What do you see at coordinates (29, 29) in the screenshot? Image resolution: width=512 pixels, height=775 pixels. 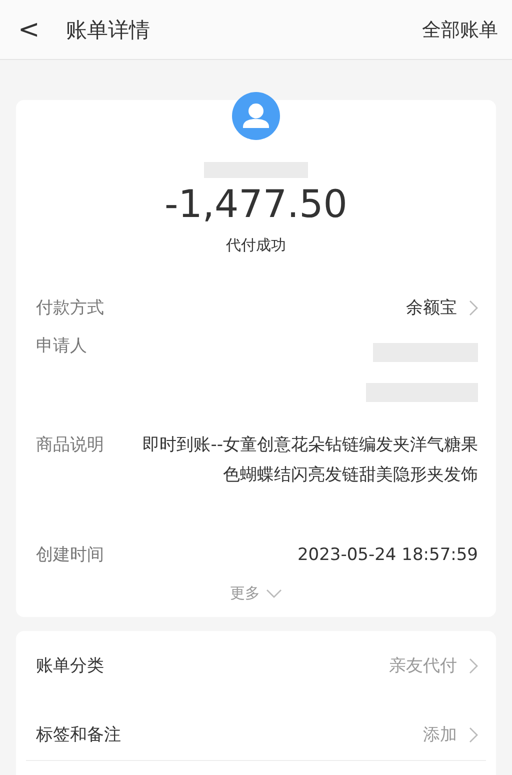 I see `back-button: <` at bounding box center [29, 29].